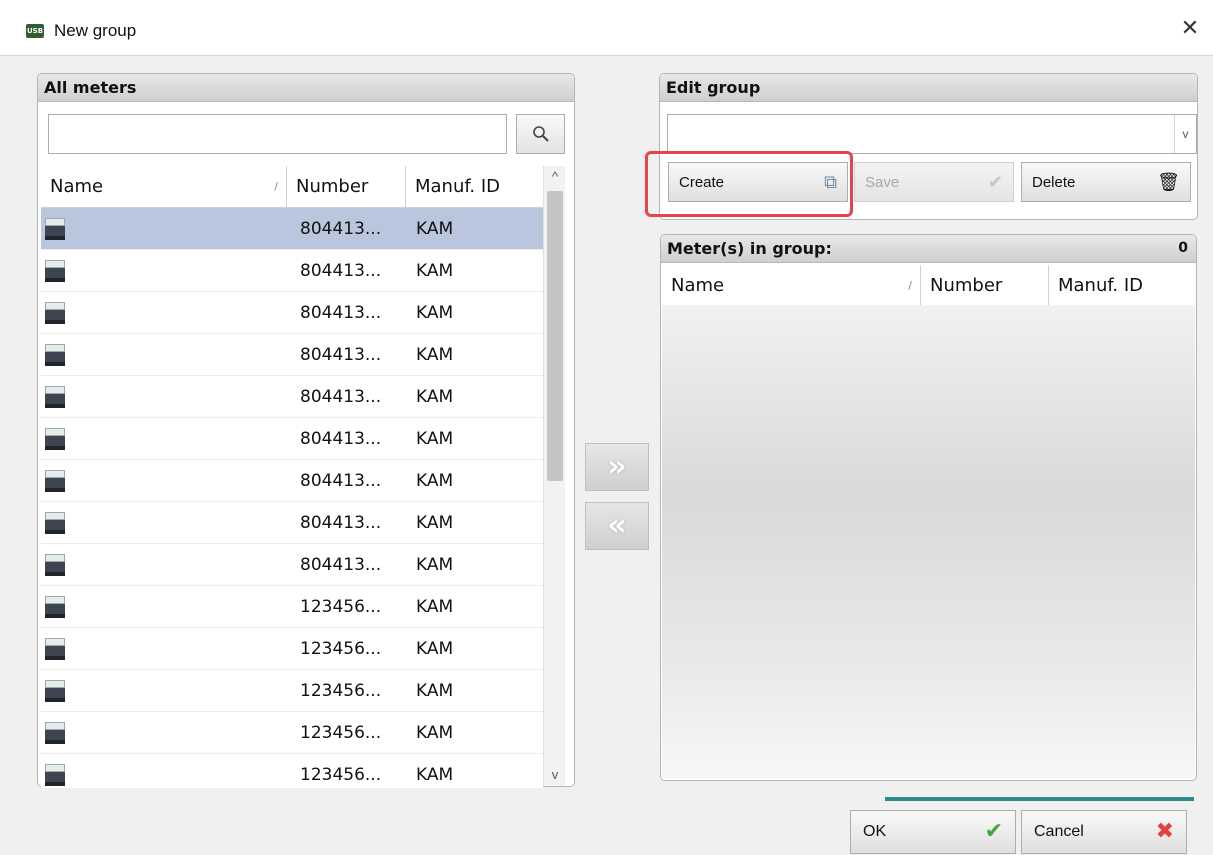 Image resolution: width=1213 pixels, height=855 pixels. I want to click on group-column-number: Number, so click(985, 286).